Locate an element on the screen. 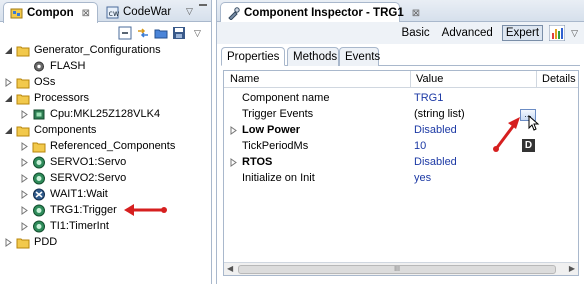  components-view-tabbar: Compon ⊠ cw CodeWar ▽ is located at coordinates (105, 11).